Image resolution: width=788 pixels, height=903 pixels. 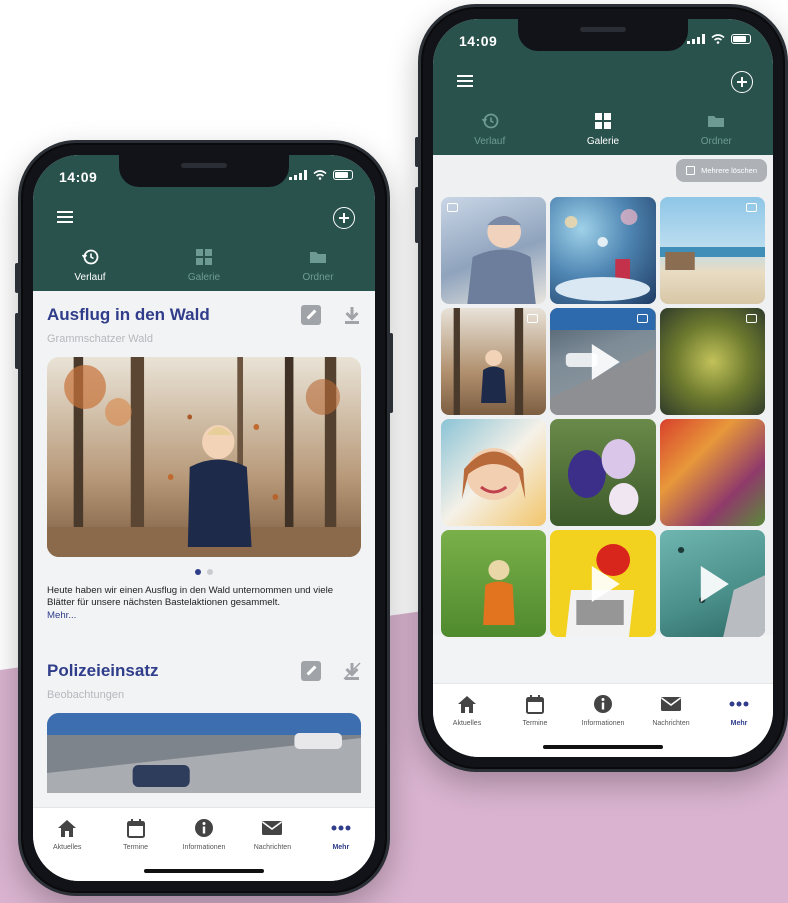 I want to click on post-title: Polizeieinsatz, so click(x=103, y=670).